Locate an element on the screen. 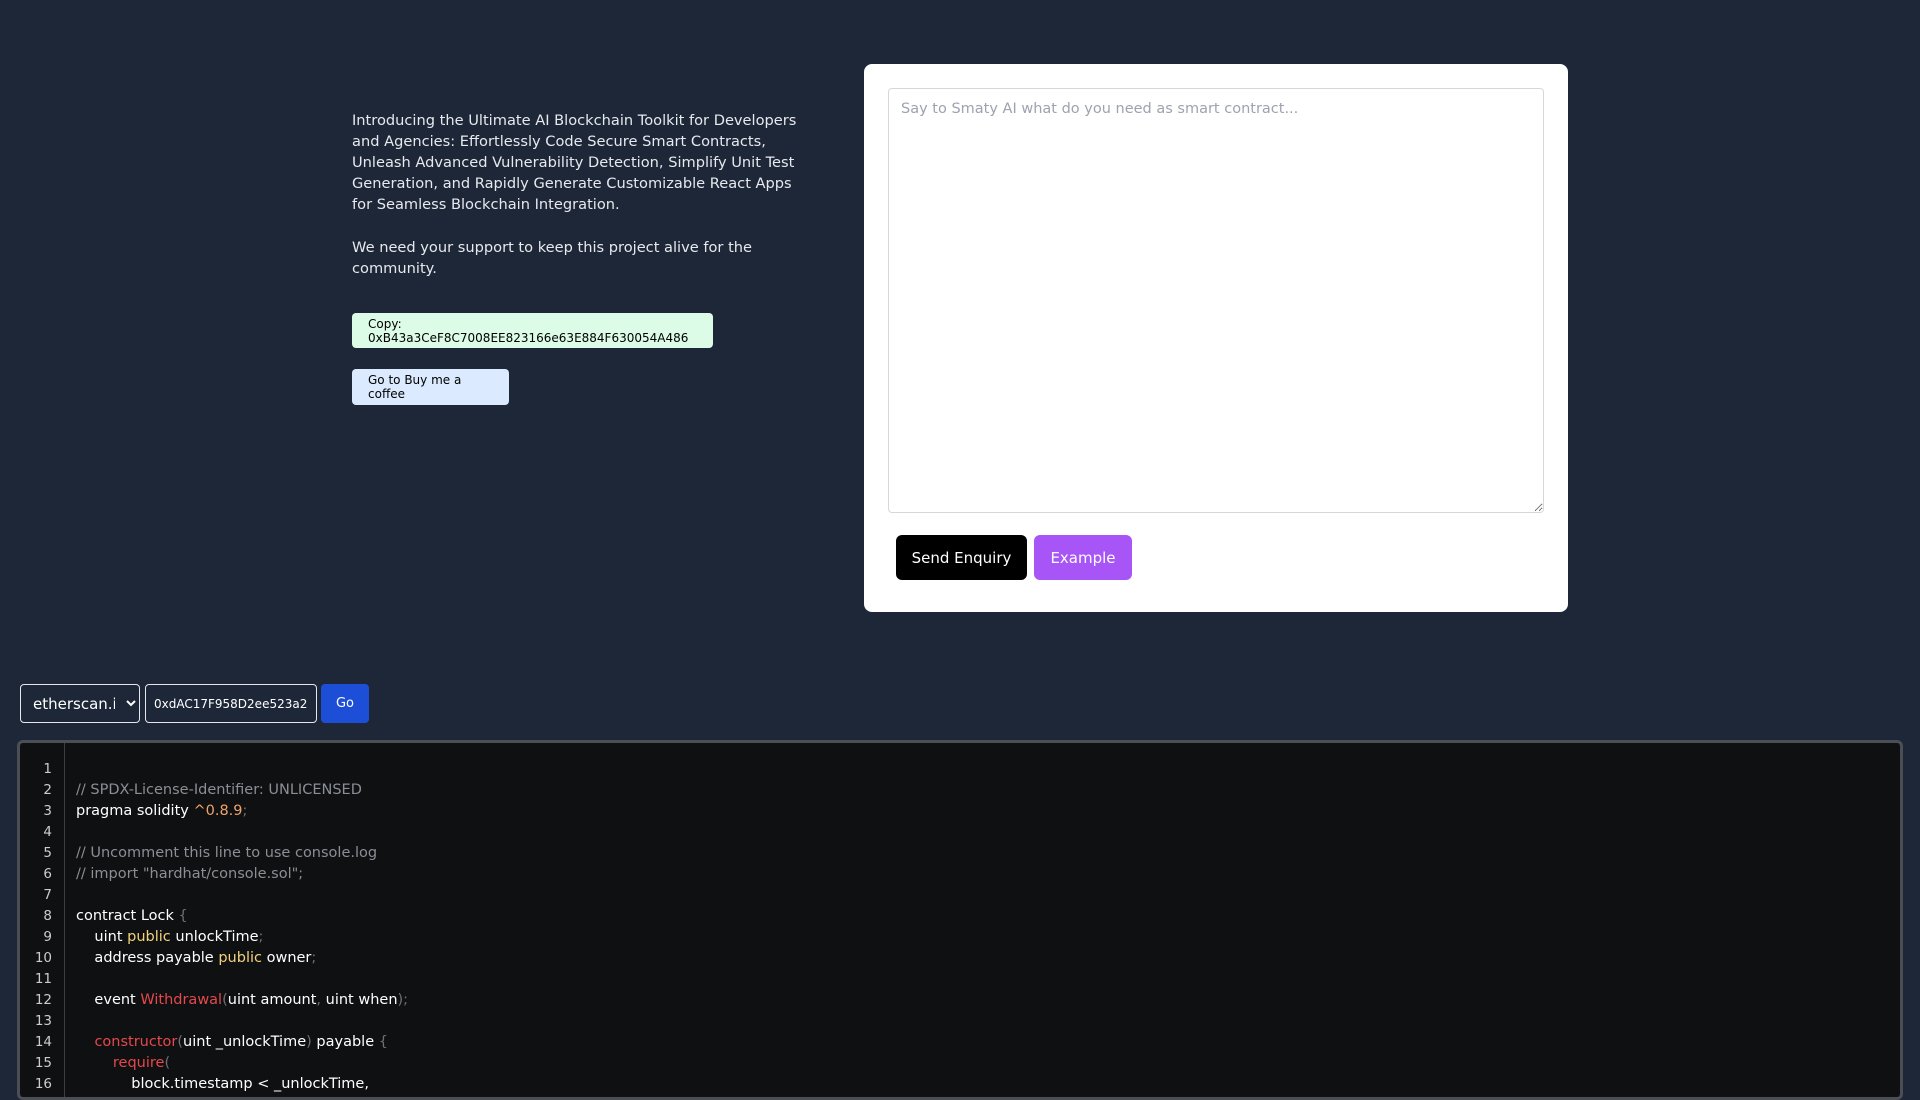 The width and height of the screenshot is (1920, 1100). code-token: uint amount is located at coordinates (272, 1000).